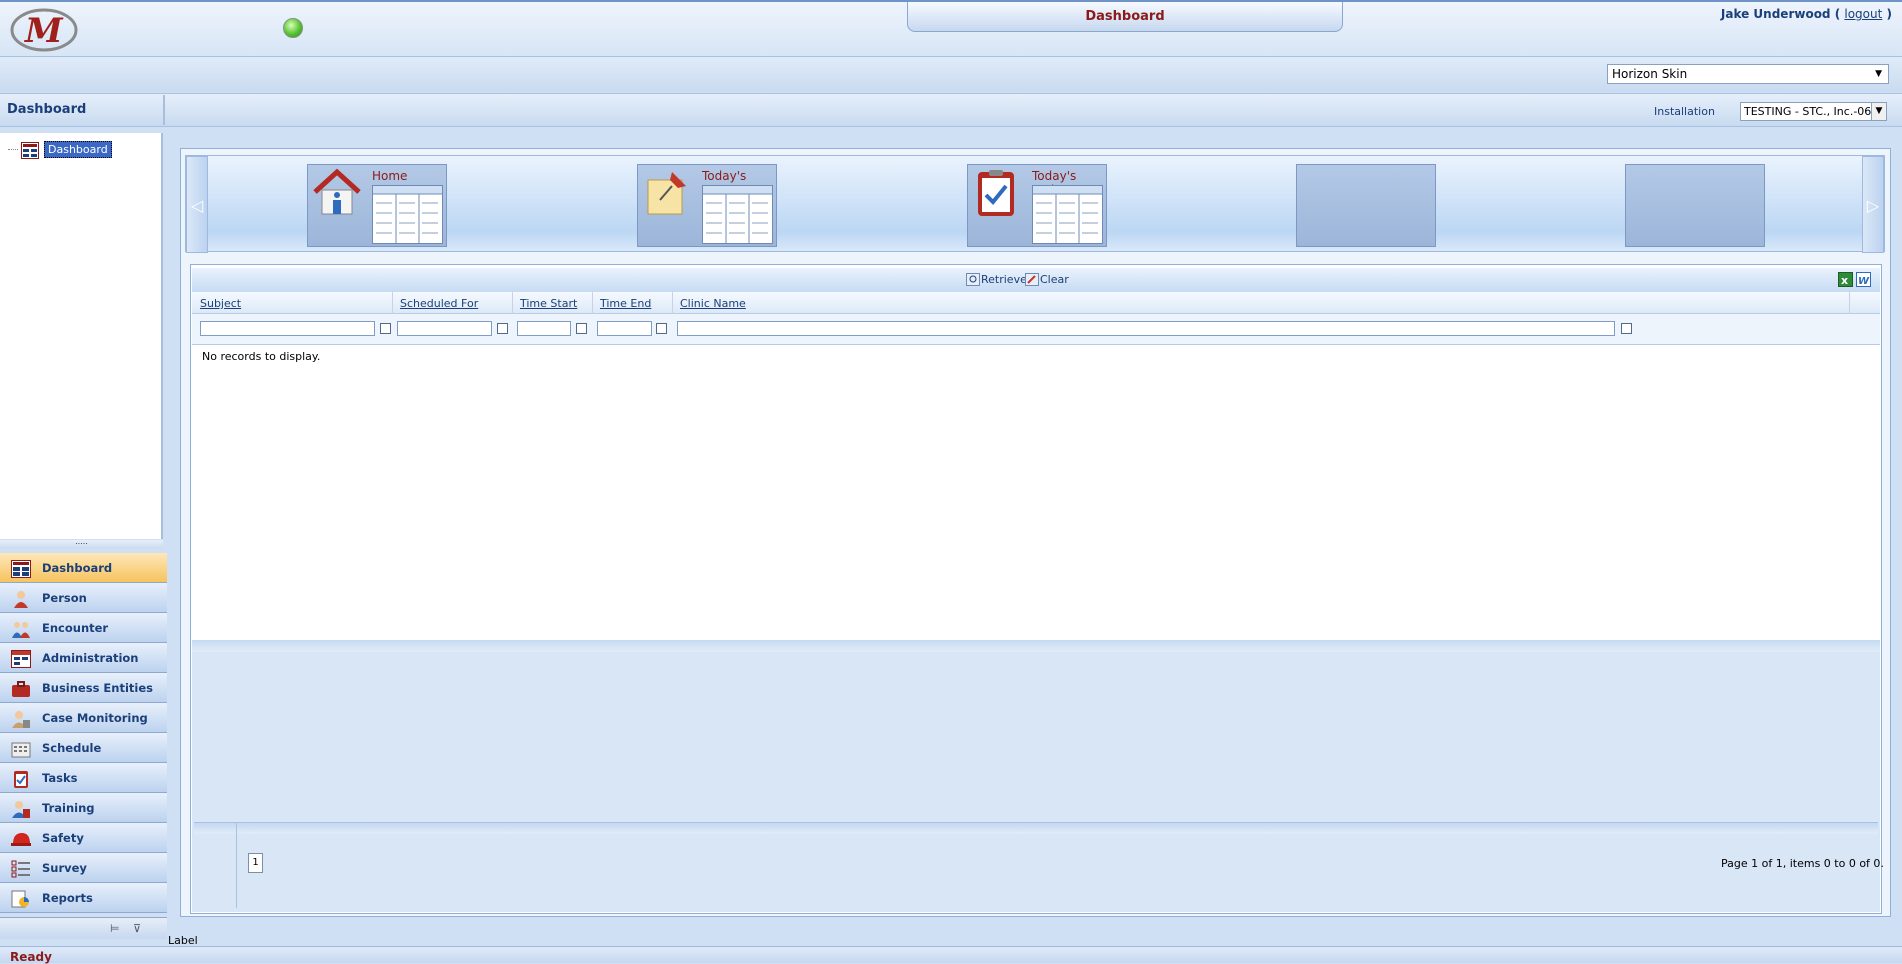 The width and height of the screenshot is (1902, 964). What do you see at coordinates (625, 303) in the screenshot?
I see `column-header-time-end: Time End` at bounding box center [625, 303].